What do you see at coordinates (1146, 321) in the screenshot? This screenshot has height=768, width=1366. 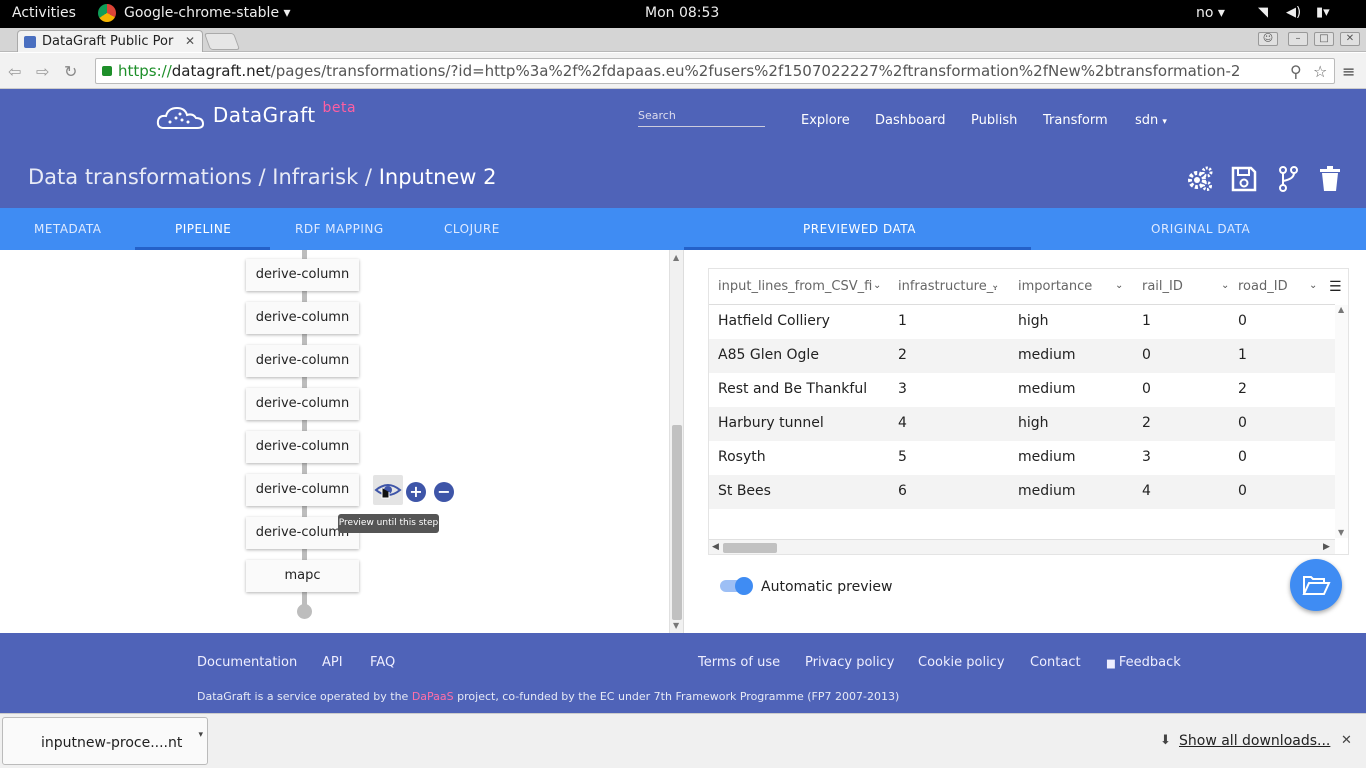 I see `table-cell: 1` at bounding box center [1146, 321].